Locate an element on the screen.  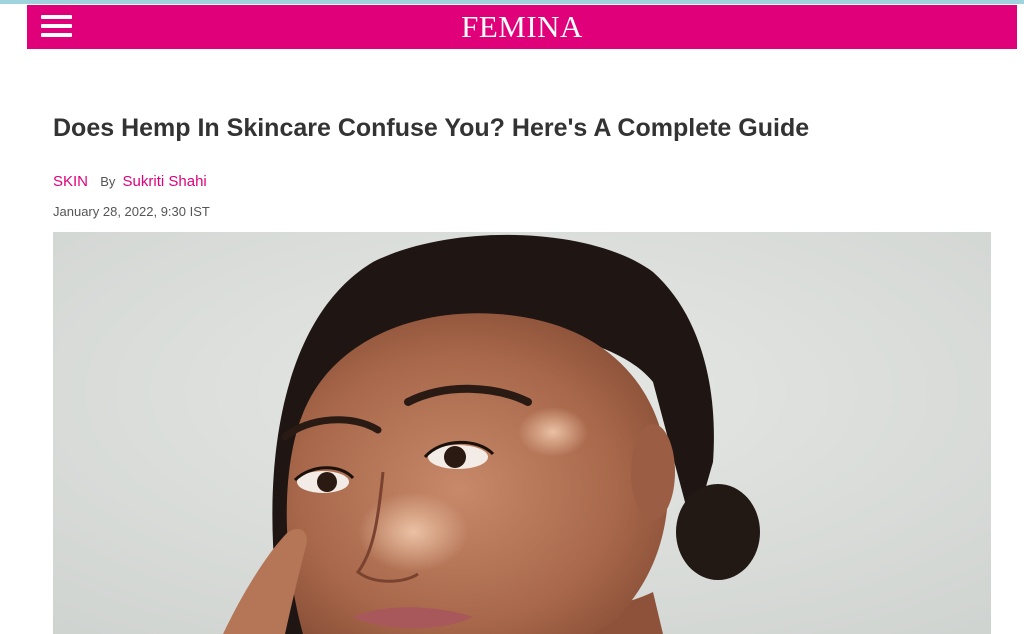
publish-date: January 28, 2022, 9:30 IST is located at coordinates (131, 211).